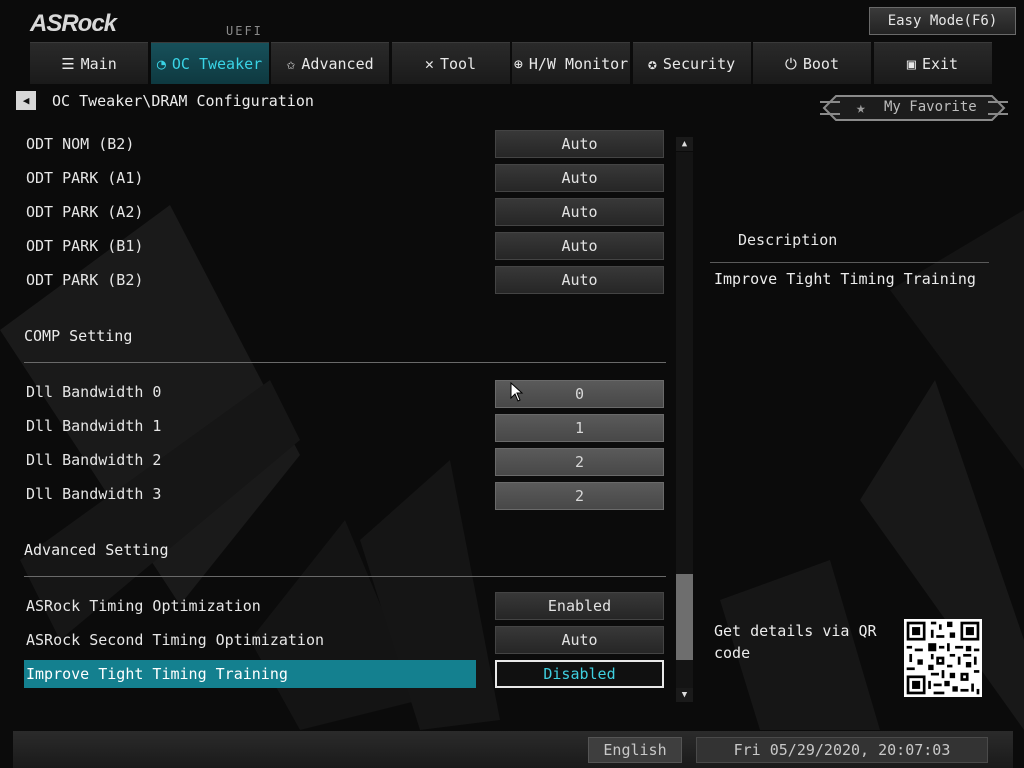 This screenshot has width=1024, height=768. I want to click on setting-label: Dll Bandwidth 2, so click(94, 460).